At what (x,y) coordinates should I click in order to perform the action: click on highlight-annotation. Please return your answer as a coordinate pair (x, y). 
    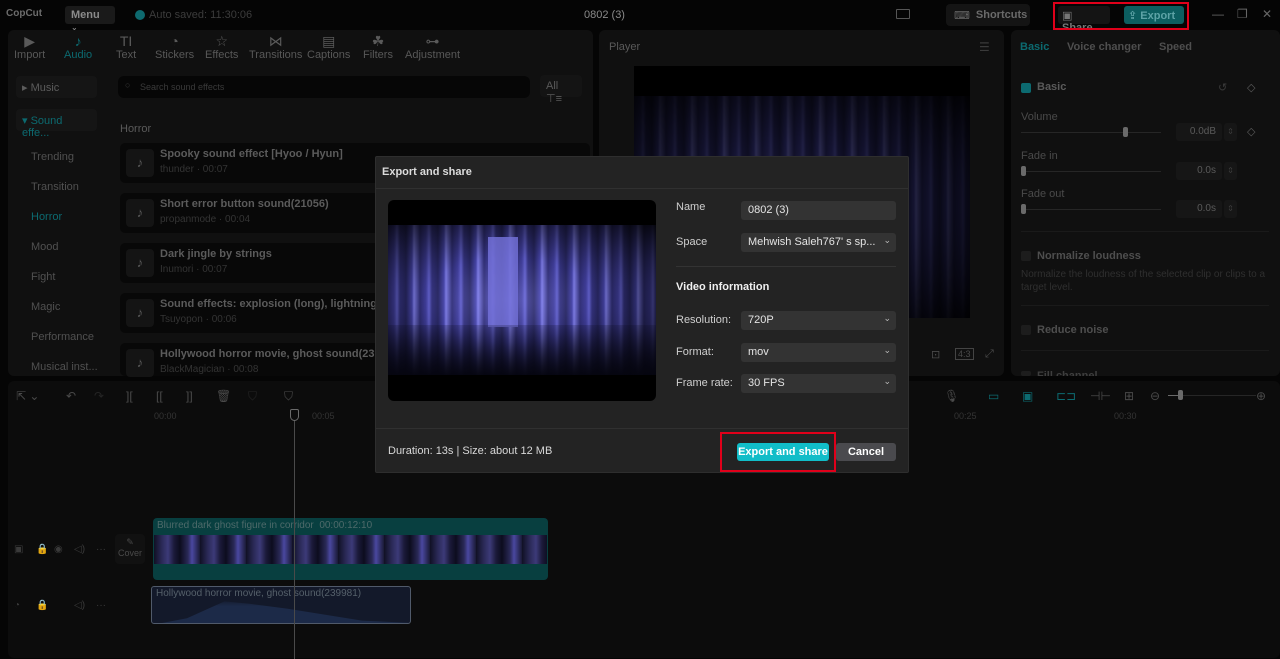
    Looking at the image, I should click on (778, 452).